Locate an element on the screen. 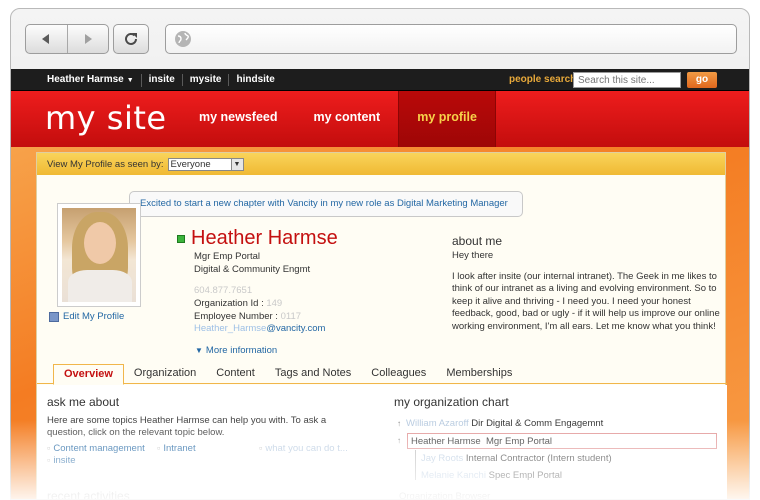  org-report-row: Melanie Kanchi Spec Empl Portal is located at coordinates (491, 475).